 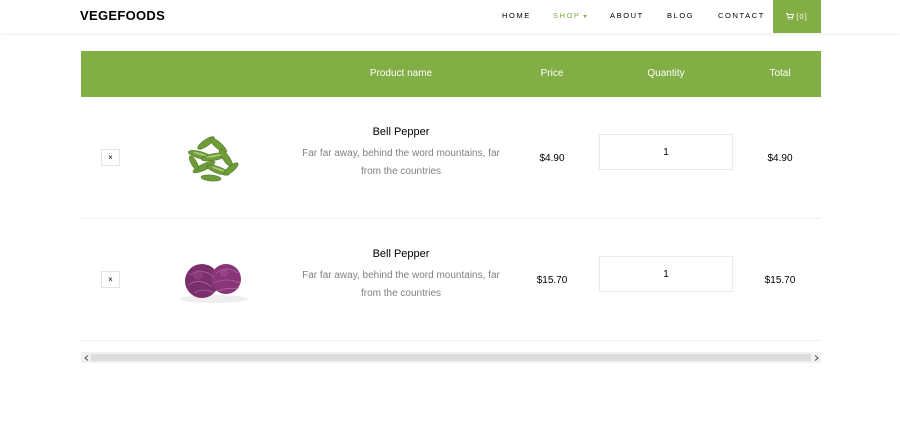 What do you see at coordinates (86, 357) in the screenshot?
I see `chevron-left-icon` at bounding box center [86, 357].